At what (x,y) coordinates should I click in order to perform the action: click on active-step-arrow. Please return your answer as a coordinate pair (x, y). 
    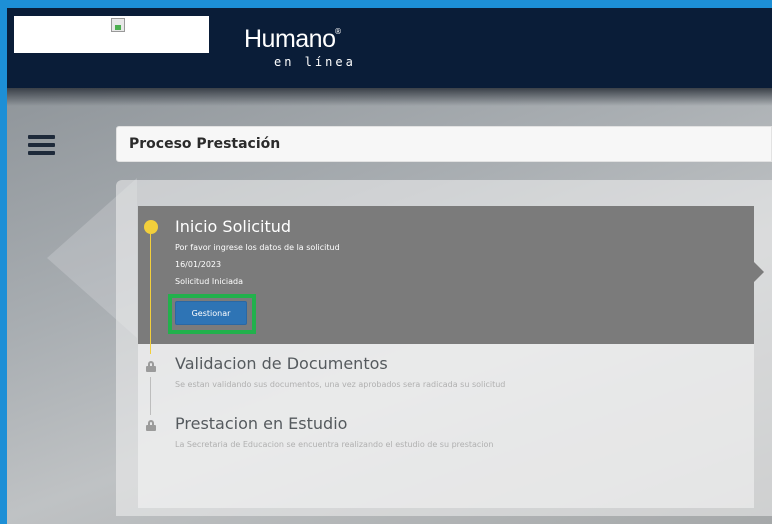
    Looking at the image, I should click on (759, 272).